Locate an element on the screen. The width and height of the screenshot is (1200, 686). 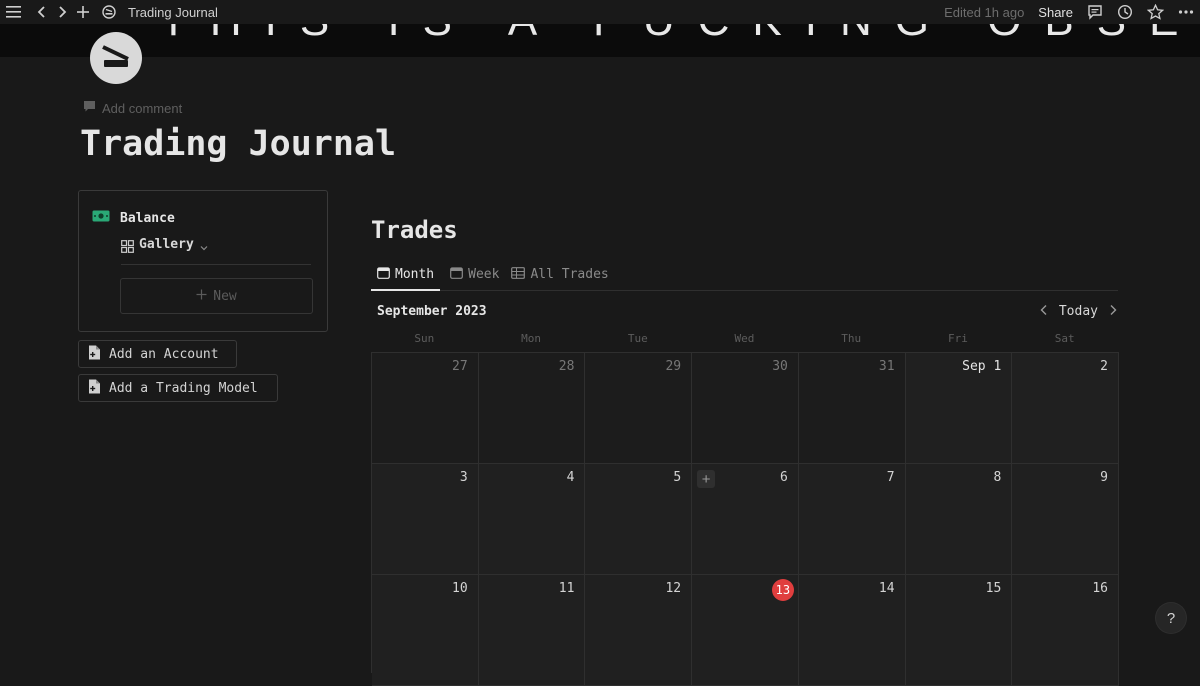
next-month-icon is located at coordinates (1113, 311).